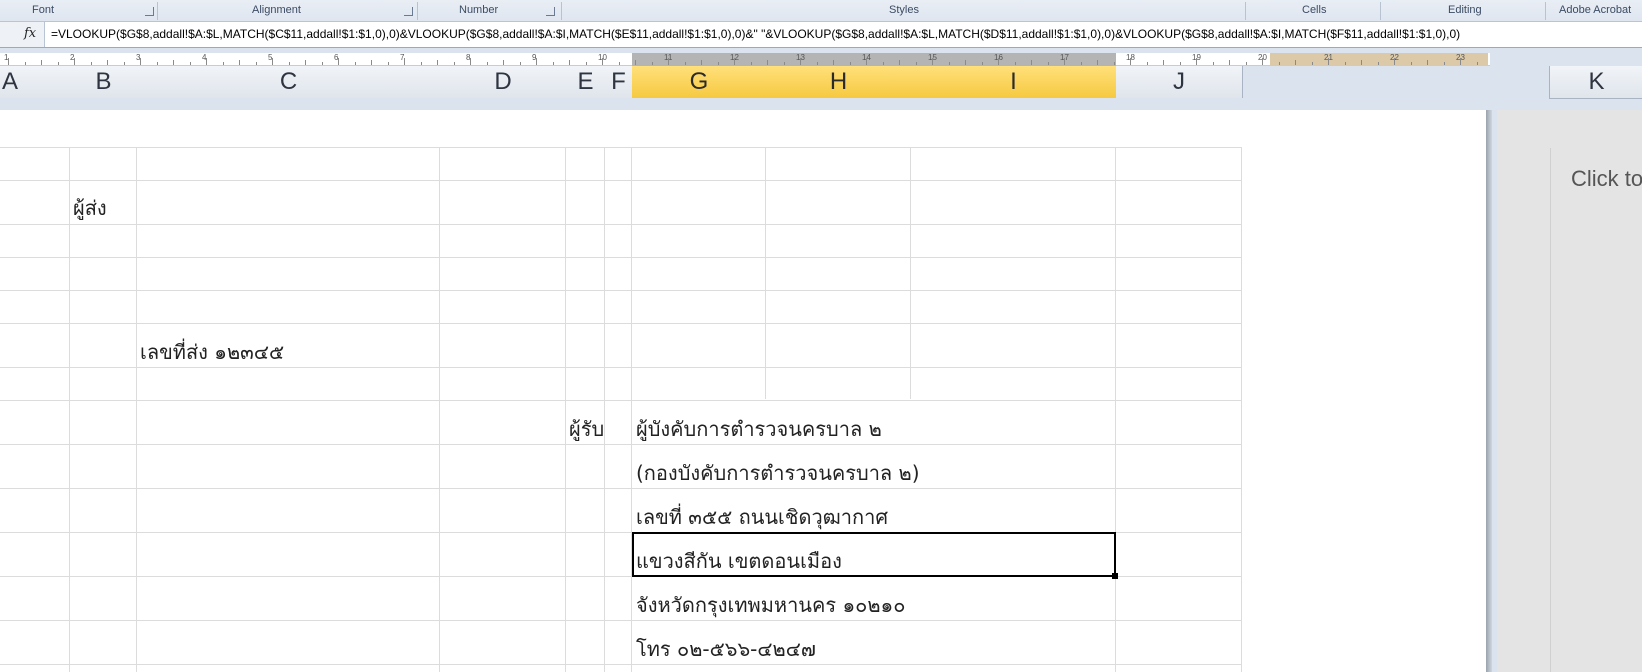  What do you see at coordinates (478, 10) in the screenshot?
I see `ribbon-group-number: Number` at bounding box center [478, 10].